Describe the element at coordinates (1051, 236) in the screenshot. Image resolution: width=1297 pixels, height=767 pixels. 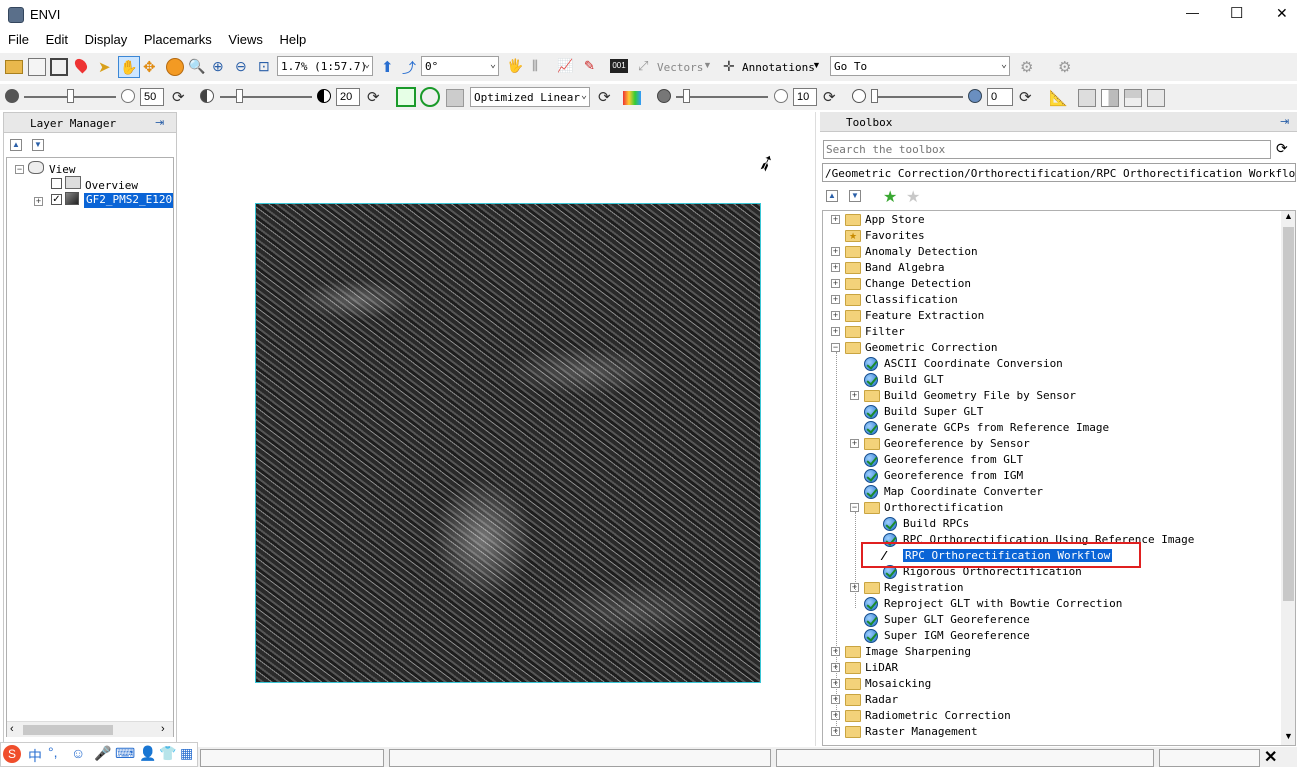
I see `toolbox-item: ★ Favorites` at that location.